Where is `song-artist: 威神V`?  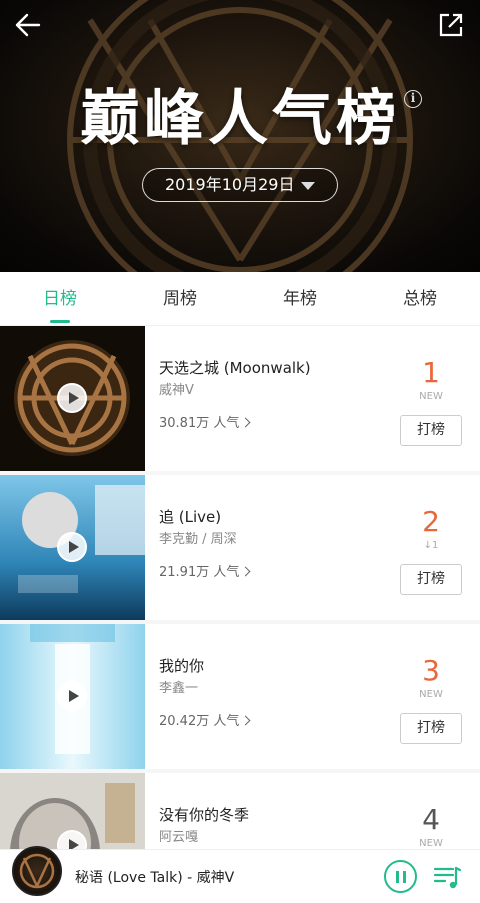 song-artist: 威神V is located at coordinates (176, 388).